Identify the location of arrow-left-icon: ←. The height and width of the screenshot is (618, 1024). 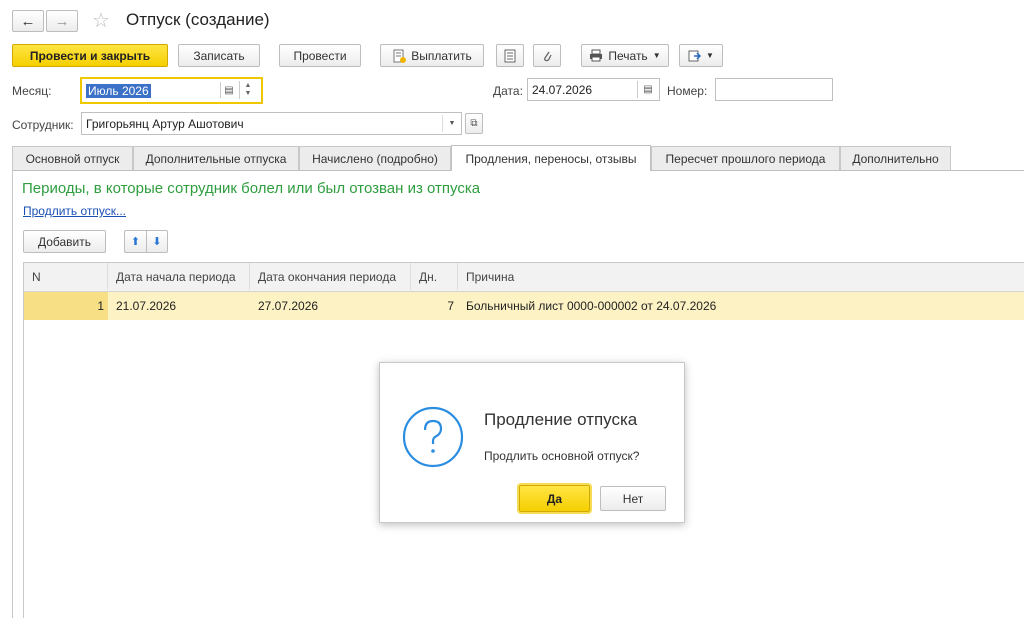
(28, 21).